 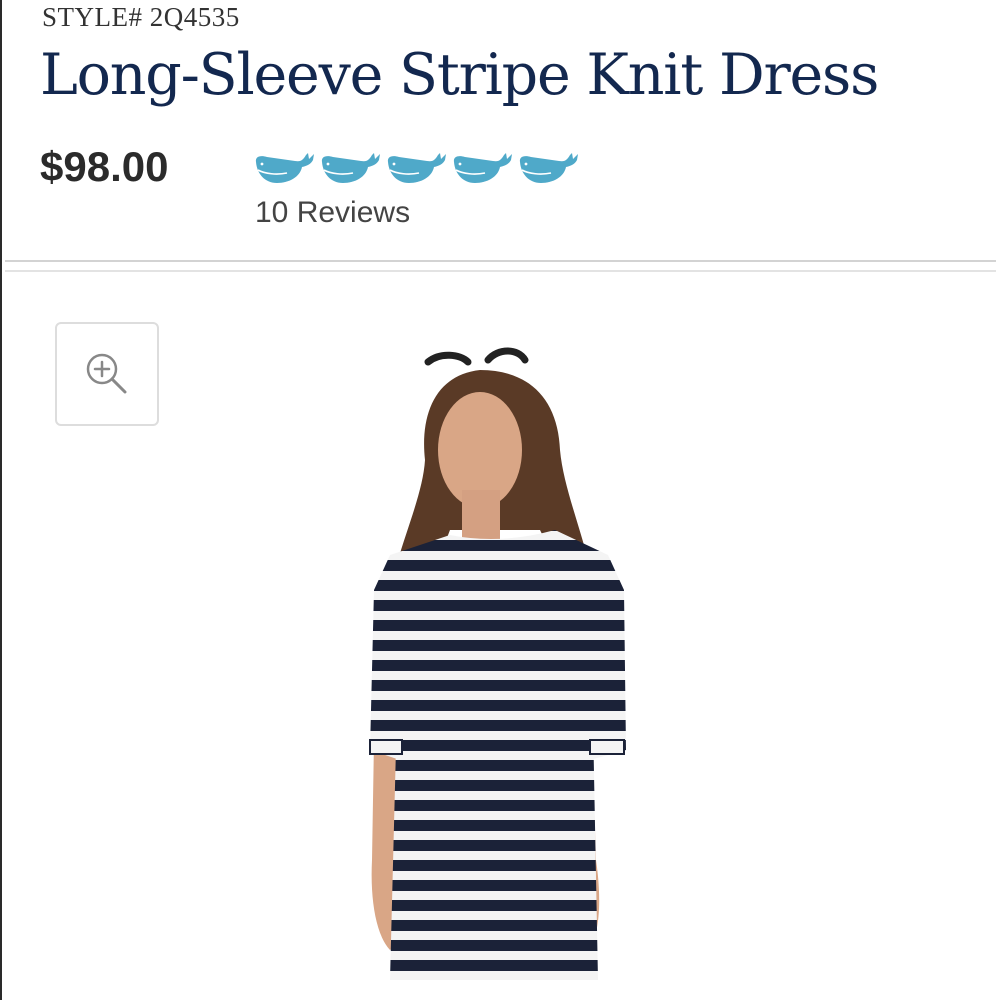 What do you see at coordinates (481, 515) in the screenshot?
I see `neck` at bounding box center [481, 515].